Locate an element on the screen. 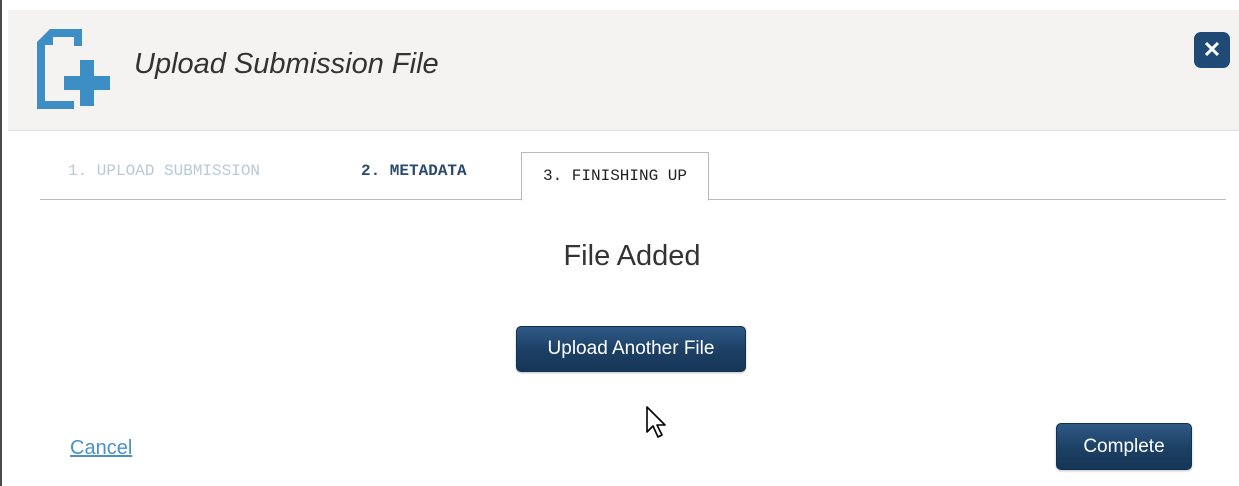 The image size is (1239, 486). close-button: ✕ is located at coordinates (1212, 50).